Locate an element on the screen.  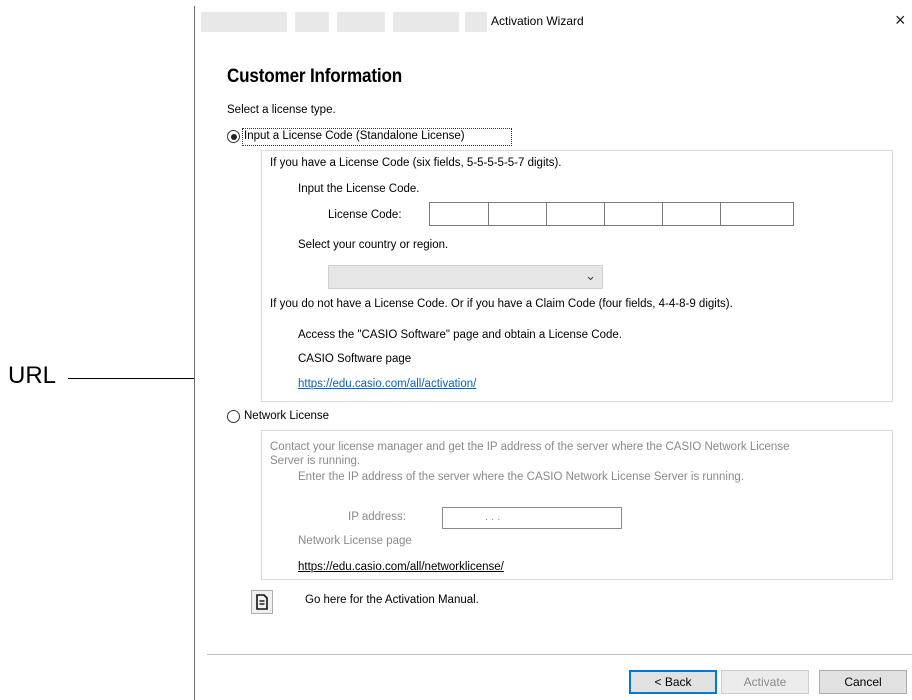
standalone-license-radio is located at coordinates (233, 136).